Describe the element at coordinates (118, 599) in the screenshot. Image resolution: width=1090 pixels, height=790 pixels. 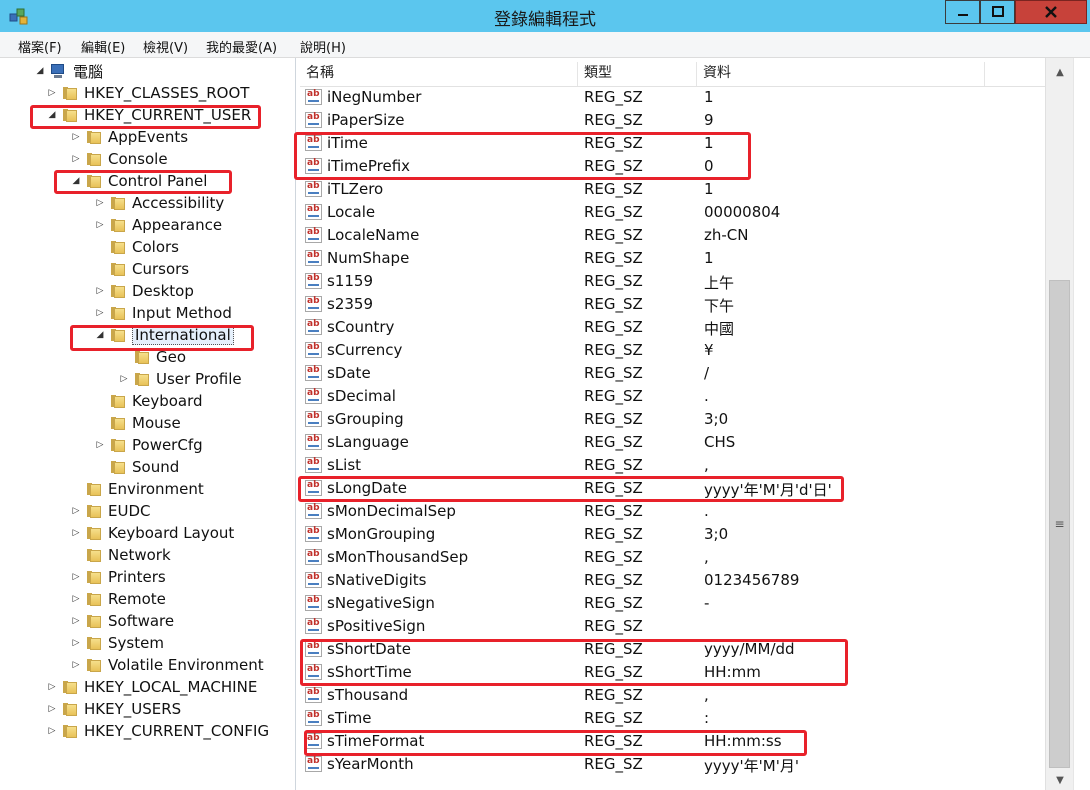
I see `tree-node: ▷ Remote` at that location.